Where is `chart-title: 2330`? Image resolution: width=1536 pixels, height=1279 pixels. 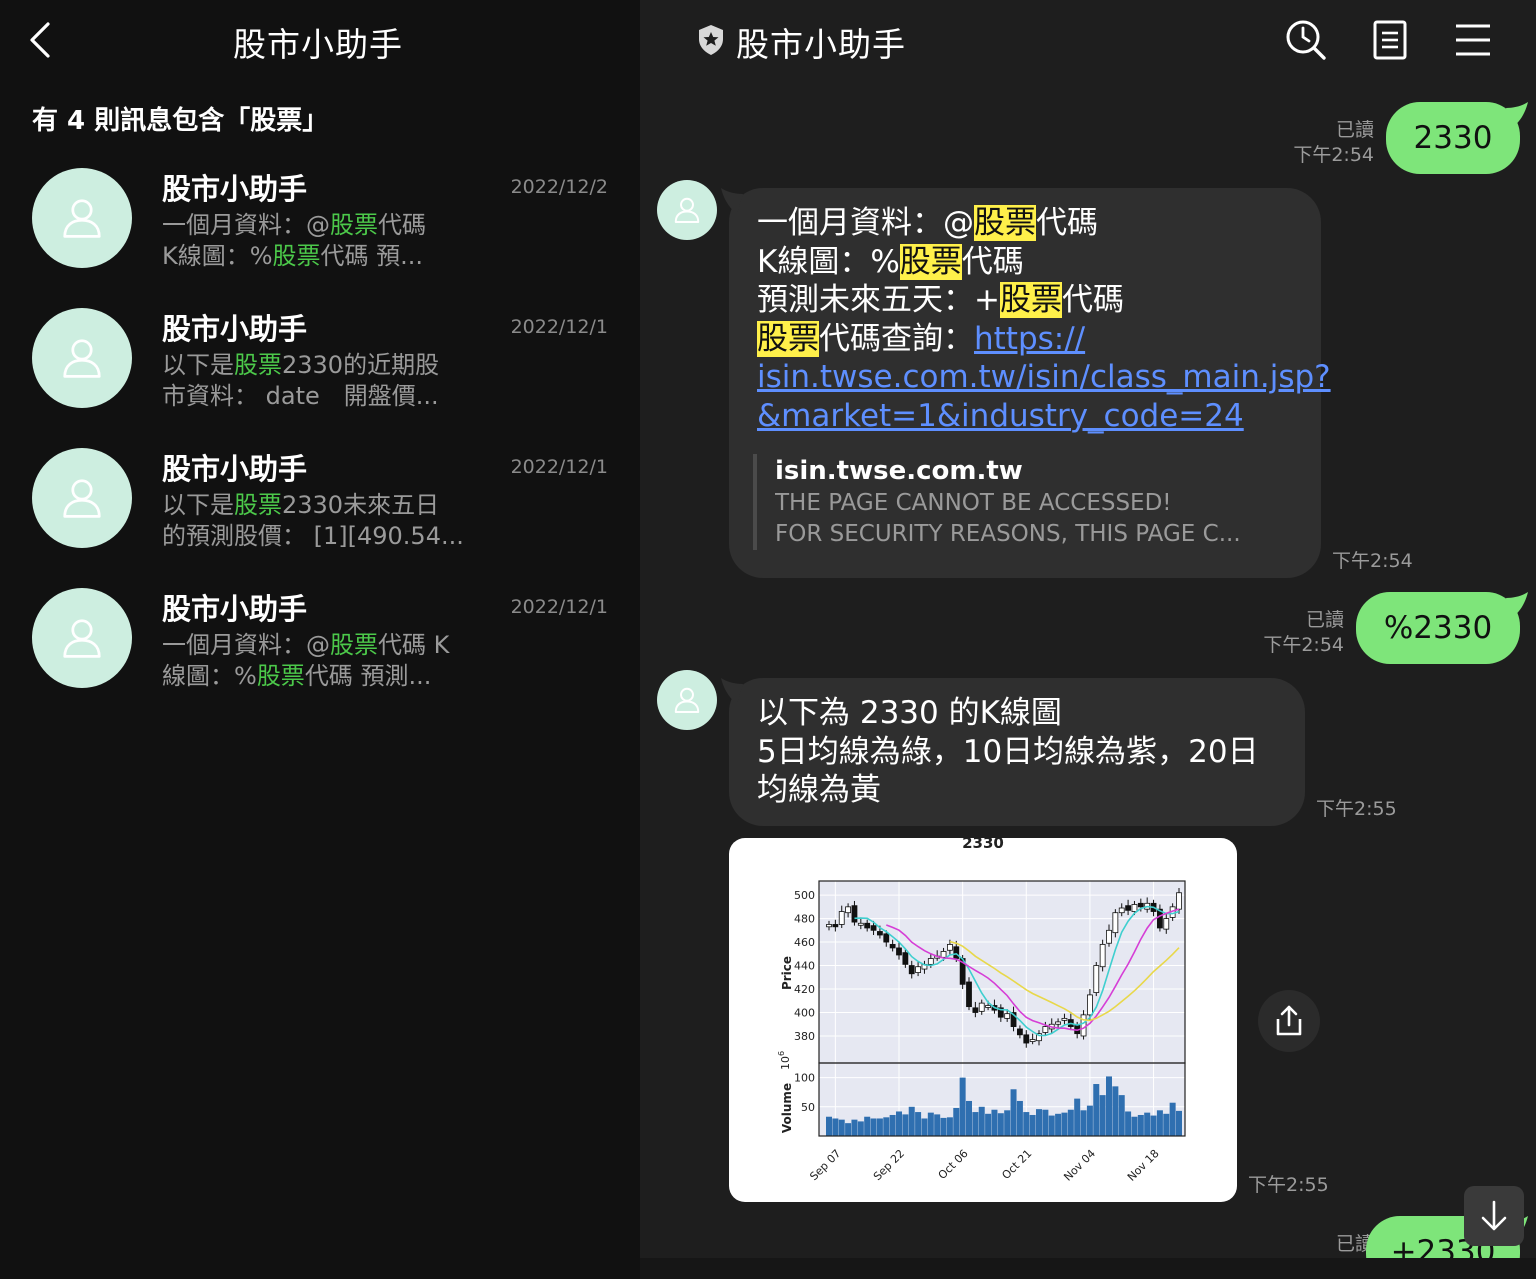 chart-title: 2330 is located at coordinates (983, 845).